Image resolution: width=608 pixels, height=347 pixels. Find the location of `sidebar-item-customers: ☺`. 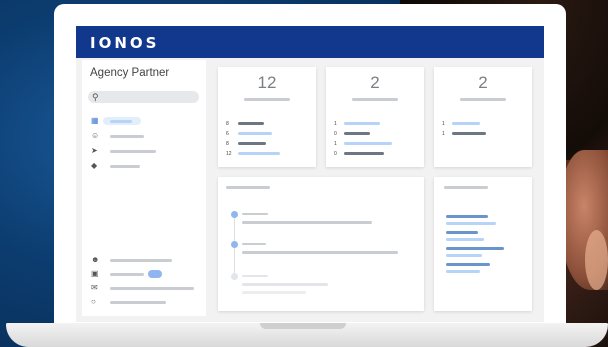

sidebar-item-customers: ☺ is located at coordinates (144, 136).